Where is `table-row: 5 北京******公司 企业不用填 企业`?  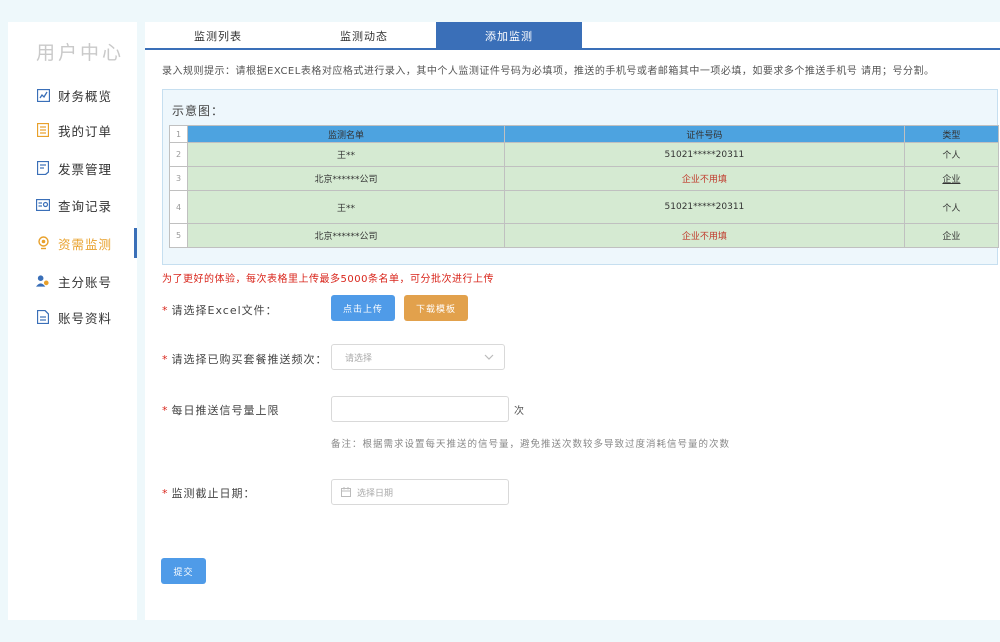
table-row: 5 北京******公司 企业不用填 企业 is located at coordinates (584, 235).